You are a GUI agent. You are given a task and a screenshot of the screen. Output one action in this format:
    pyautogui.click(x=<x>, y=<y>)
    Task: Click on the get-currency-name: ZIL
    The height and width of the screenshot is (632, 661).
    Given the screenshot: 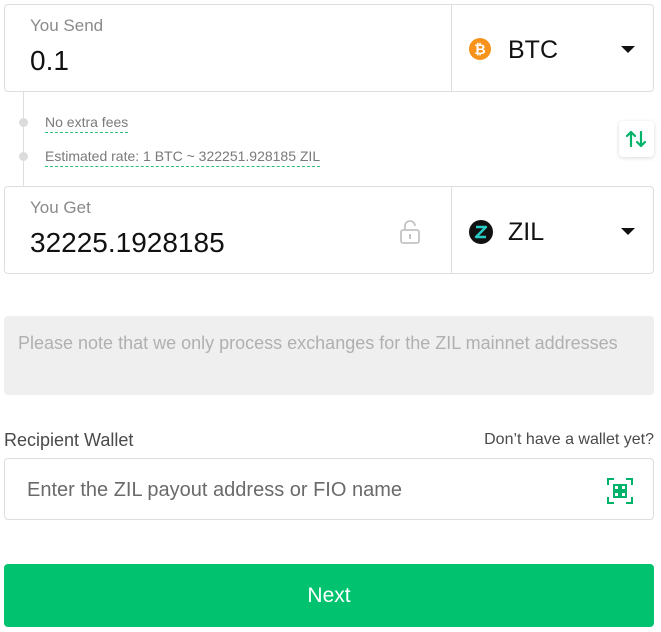 What is the action you would take?
    pyautogui.click(x=526, y=232)
    